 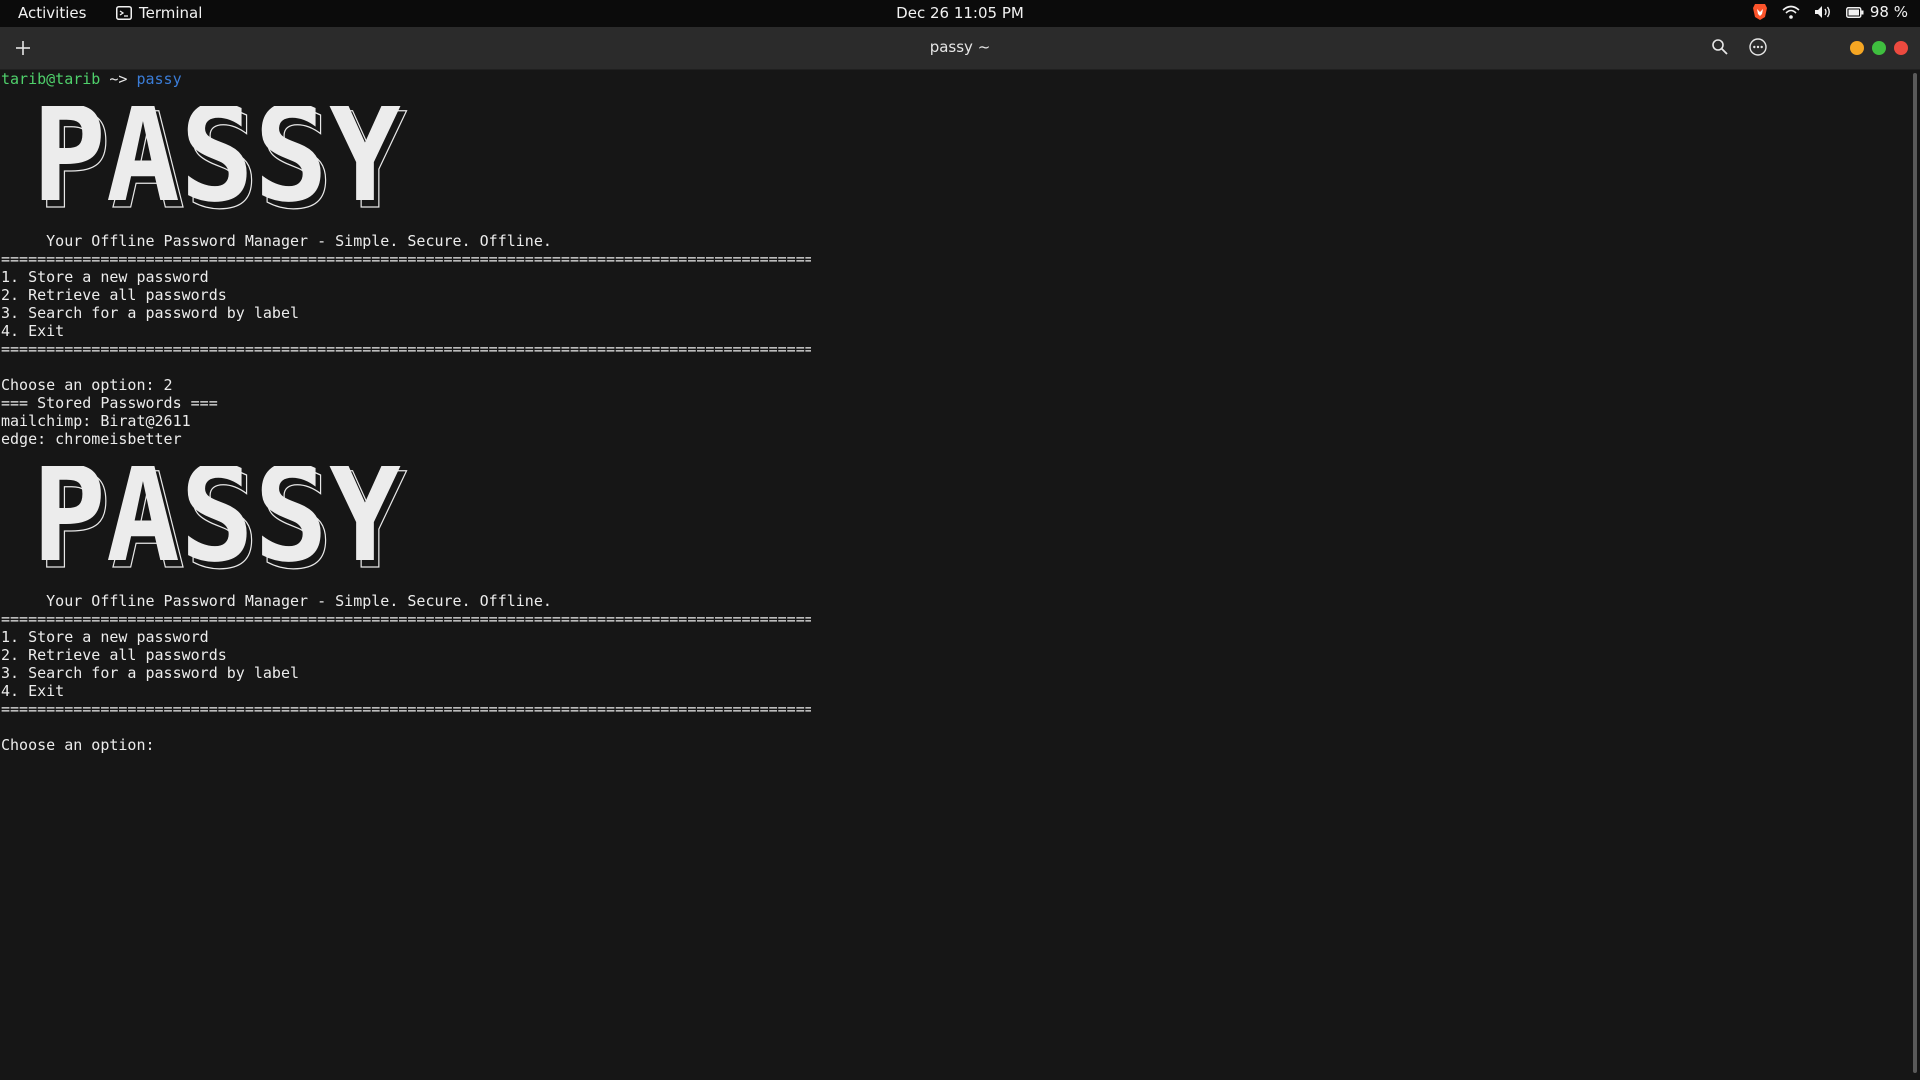 I want to click on battery-indicator: 98 %, so click(x=1876, y=12).